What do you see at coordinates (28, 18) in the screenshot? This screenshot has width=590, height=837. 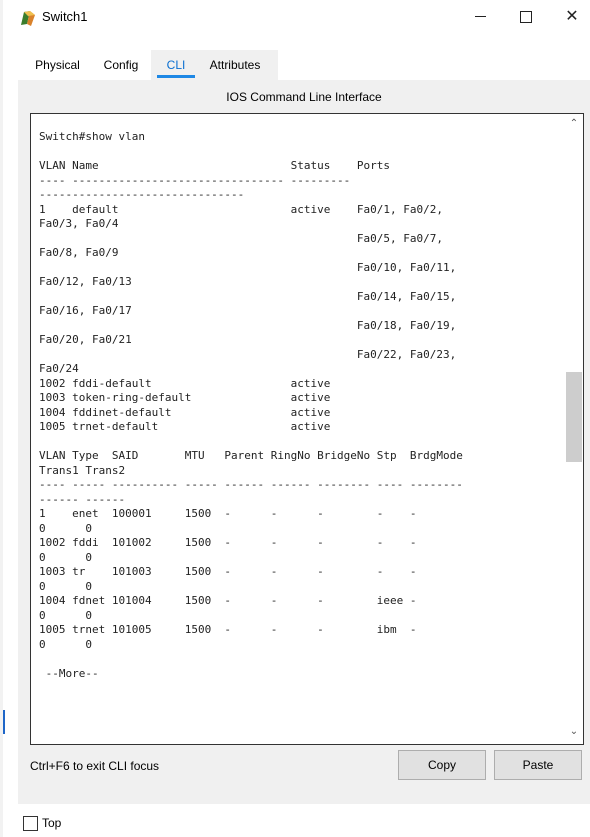 I see `switch-device-icon` at bounding box center [28, 18].